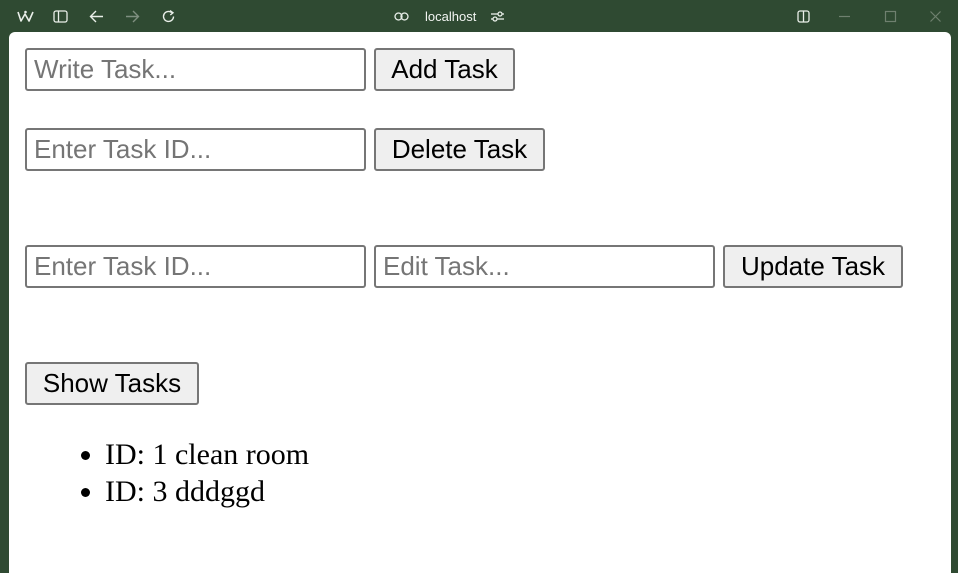 This screenshot has width=958, height=573. Describe the element at coordinates (195, 266) in the screenshot. I see `update-task-id-input` at that location.